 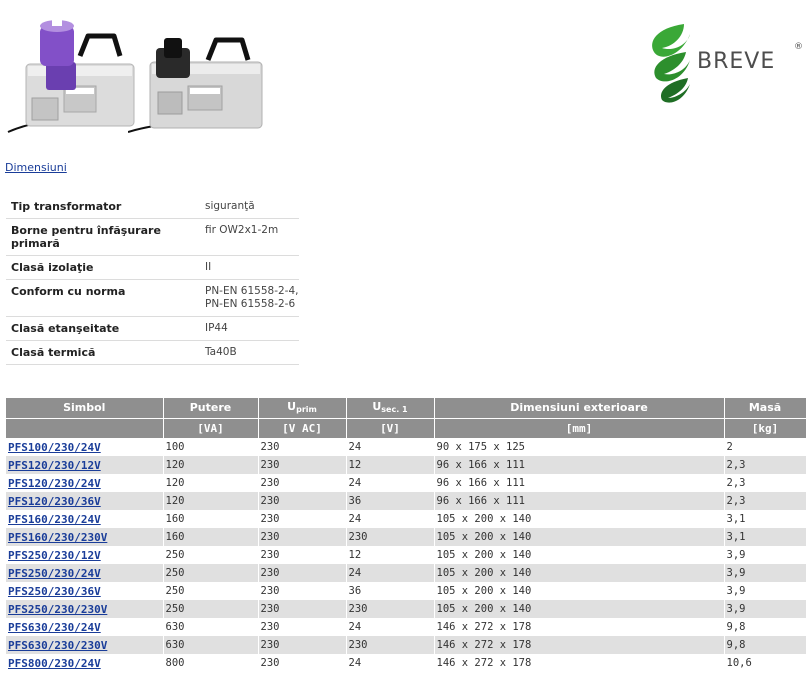 I want to click on cell-mass: 2,3, so click(x=765, y=465).